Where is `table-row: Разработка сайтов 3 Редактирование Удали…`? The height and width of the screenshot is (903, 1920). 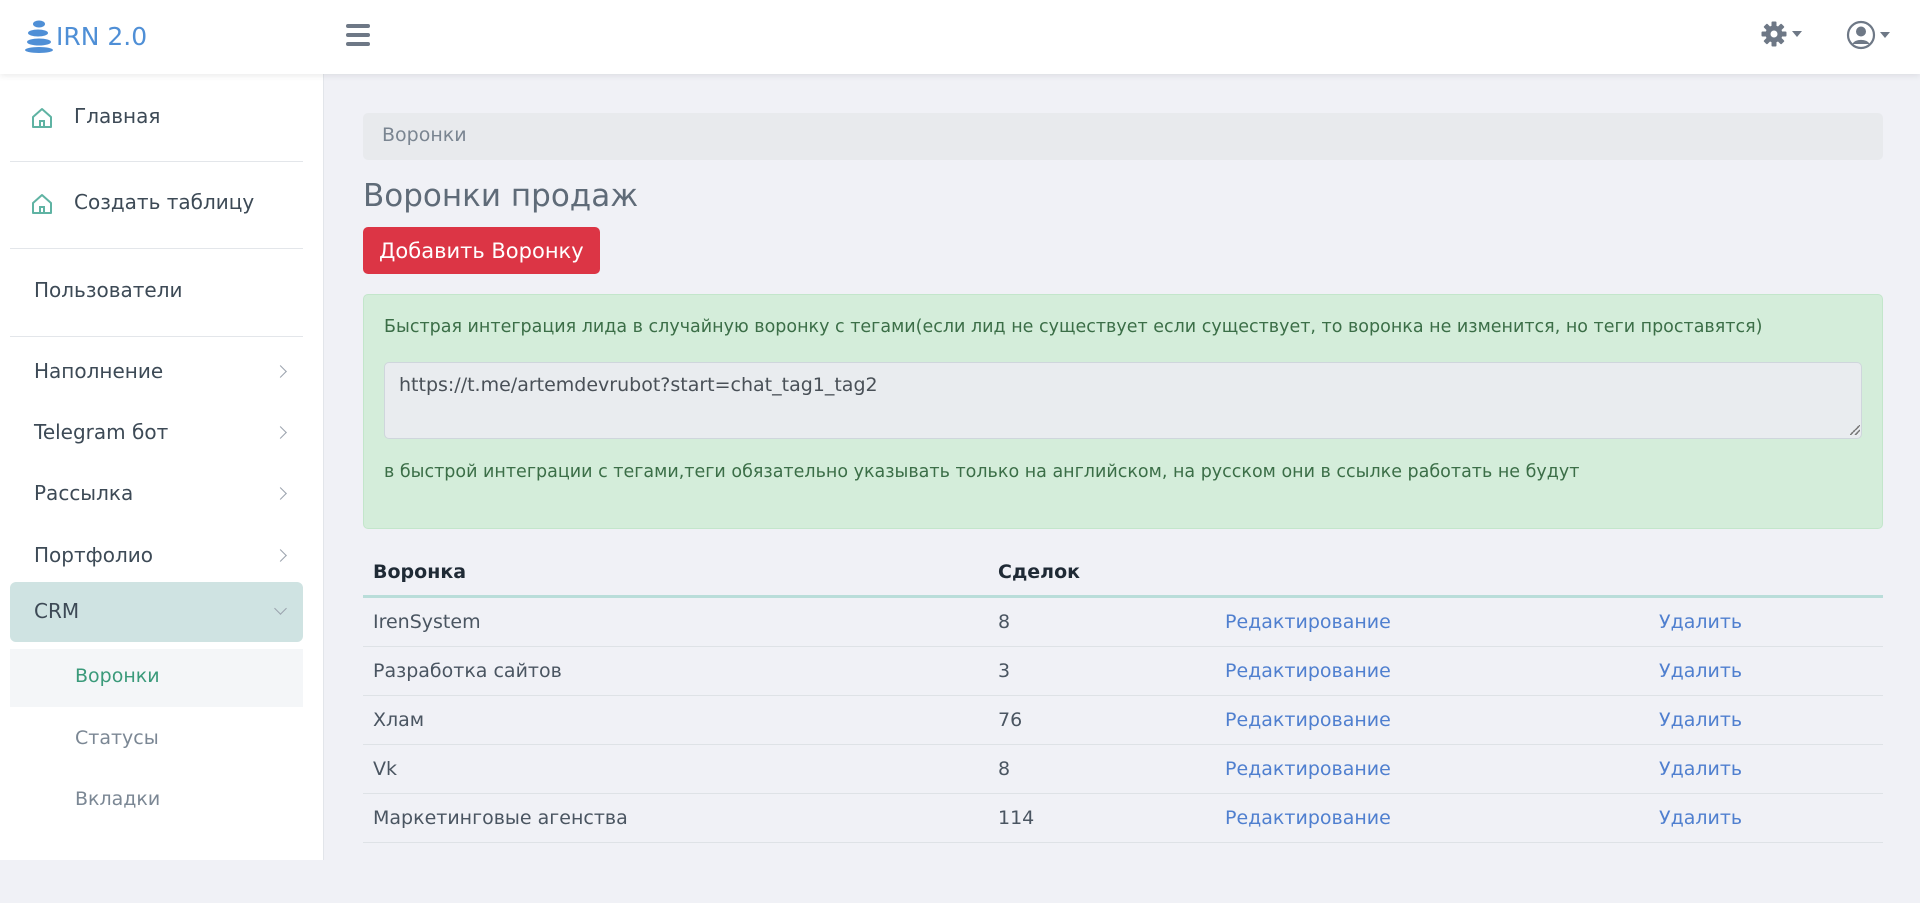
table-row: Разработка сайтов 3 Редактирование Удали… is located at coordinates (1123, 671).